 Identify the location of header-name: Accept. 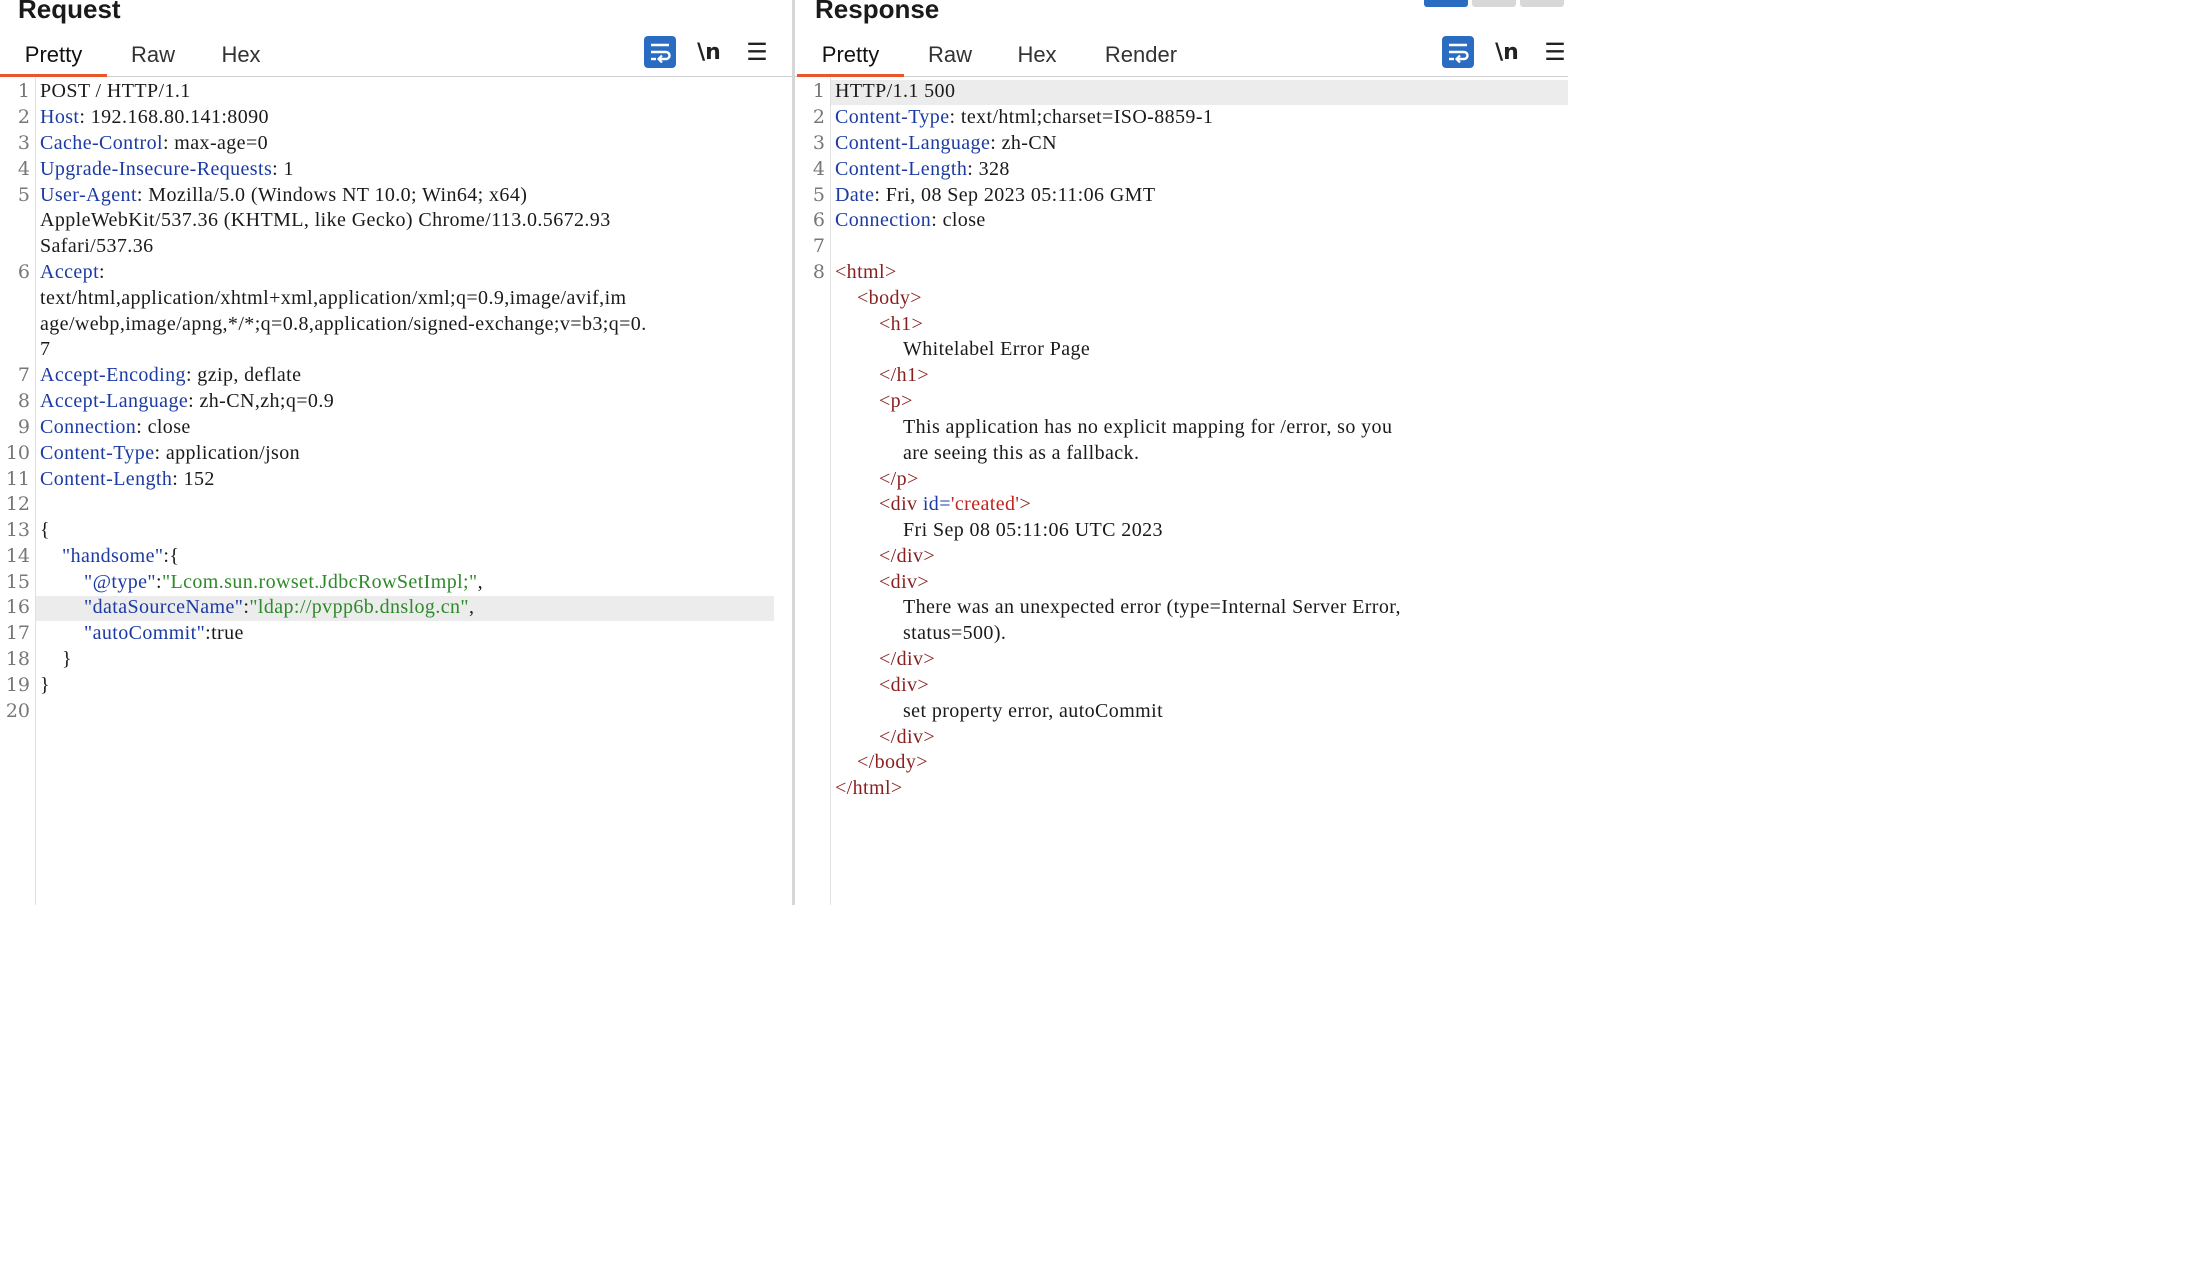
(70, 272).